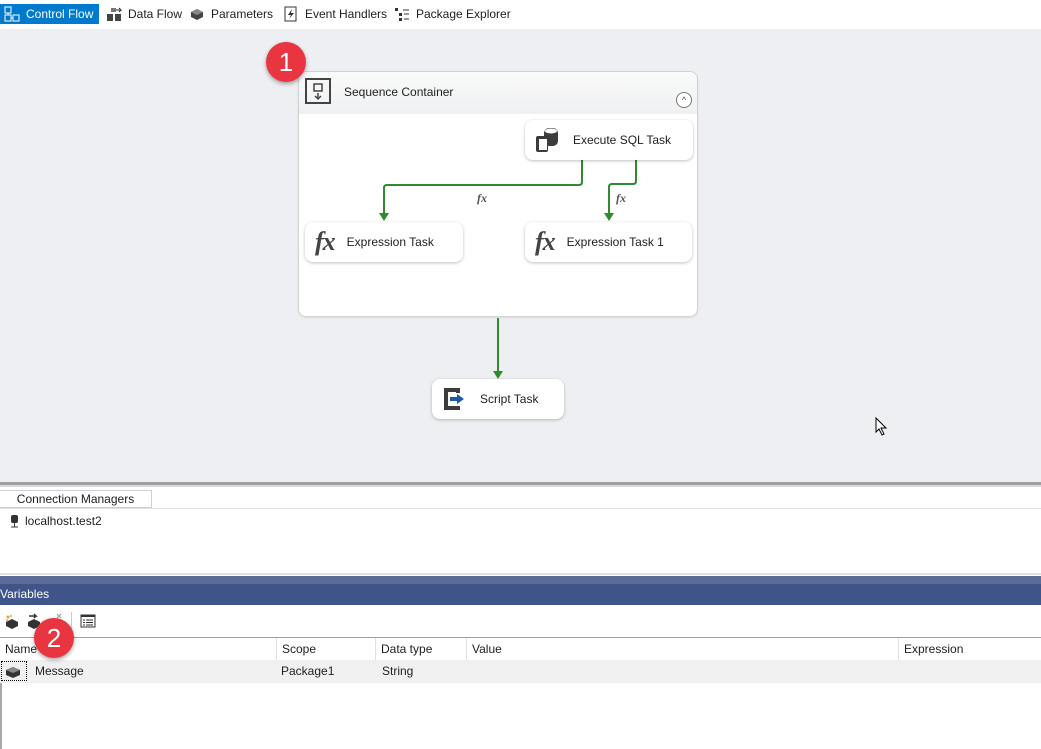 The image size is (1041, 749). Describe the element at coordinates (76, 499) in the screenshot. I see `tab-connection-managers: Connection Managers` at that location.